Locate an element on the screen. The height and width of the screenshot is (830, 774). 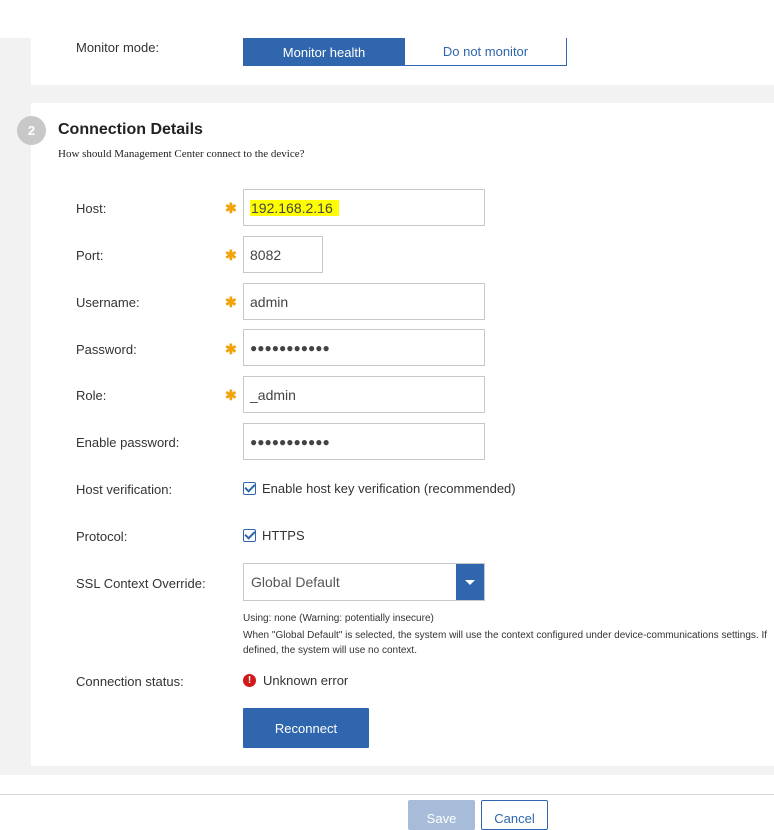
cancel-button: Cancel is located at coordinates (514, 815).